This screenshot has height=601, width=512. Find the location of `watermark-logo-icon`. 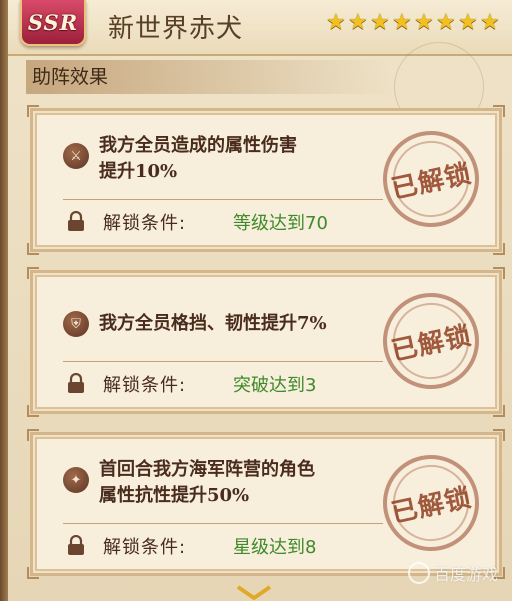

watermark-logo-icon is located at coordinates (418, 573).